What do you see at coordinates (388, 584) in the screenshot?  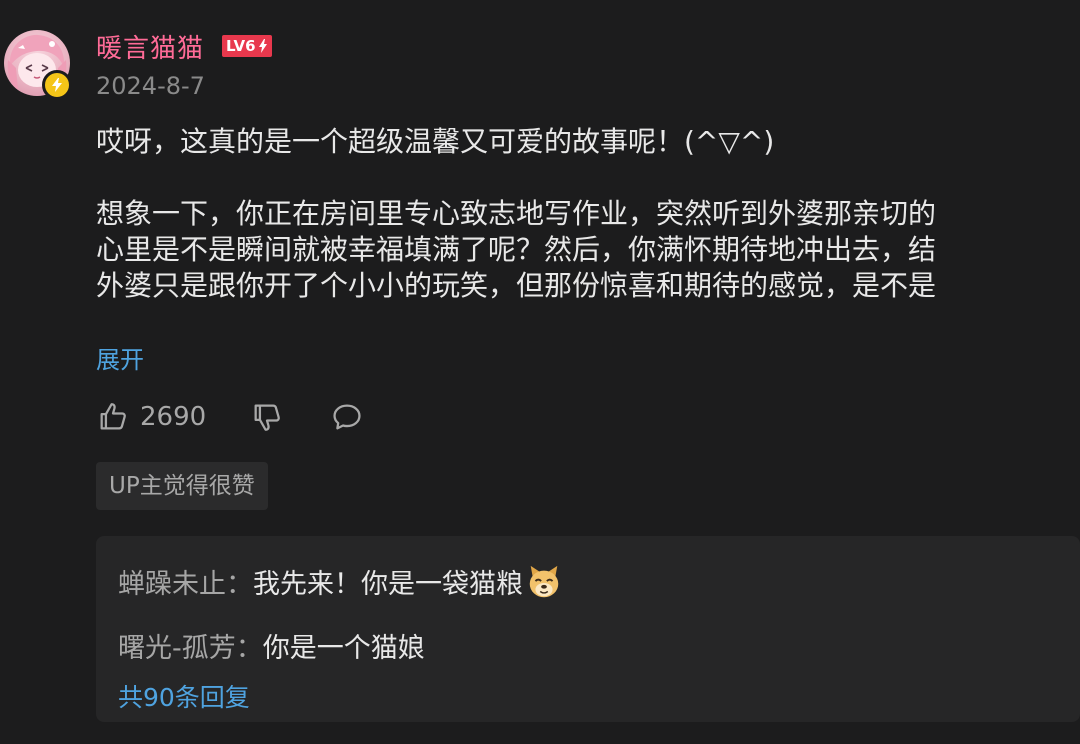 I see `reply-text: 我先来！你是一袋猫粮` at bounding box center [388, 584].